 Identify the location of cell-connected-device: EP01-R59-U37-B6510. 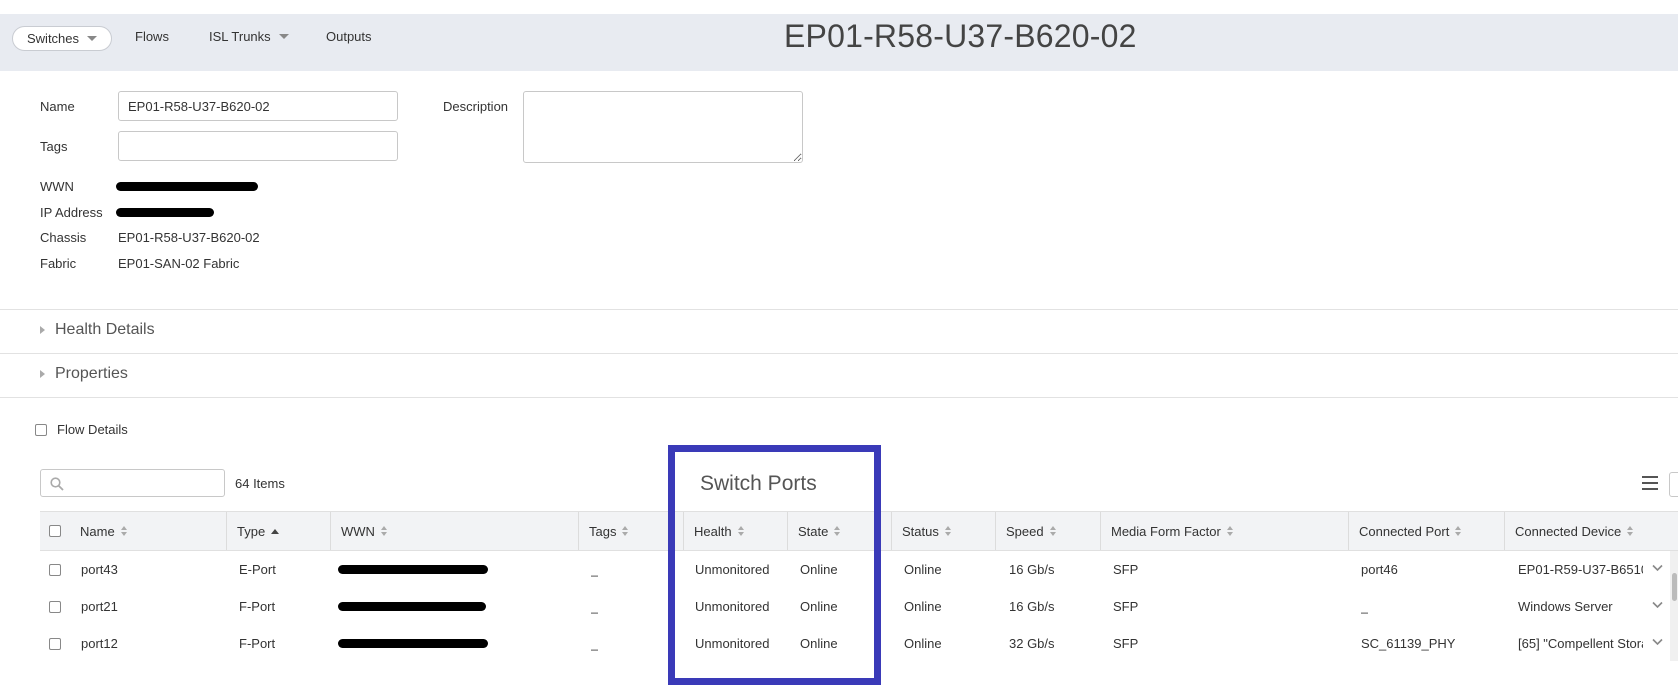
(1580, 569).